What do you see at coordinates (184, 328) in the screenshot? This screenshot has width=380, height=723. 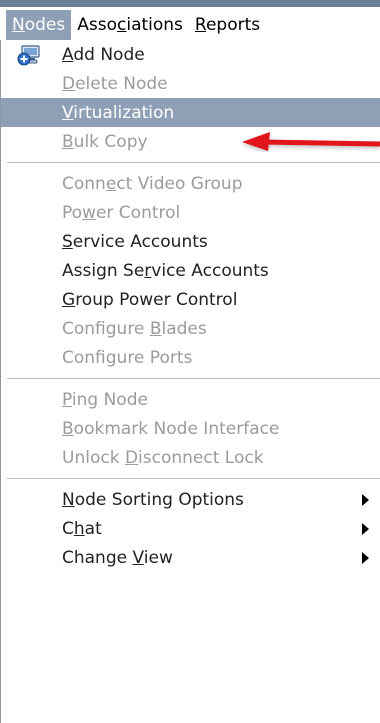 I see `label-text-after: lades` at bounding box center [184, 328].